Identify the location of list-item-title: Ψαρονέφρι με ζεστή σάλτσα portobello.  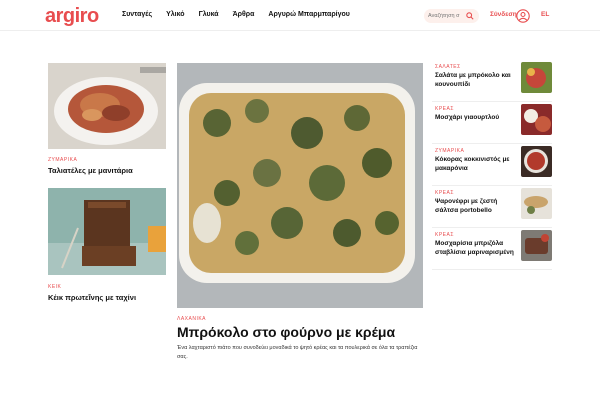
(476, 207).